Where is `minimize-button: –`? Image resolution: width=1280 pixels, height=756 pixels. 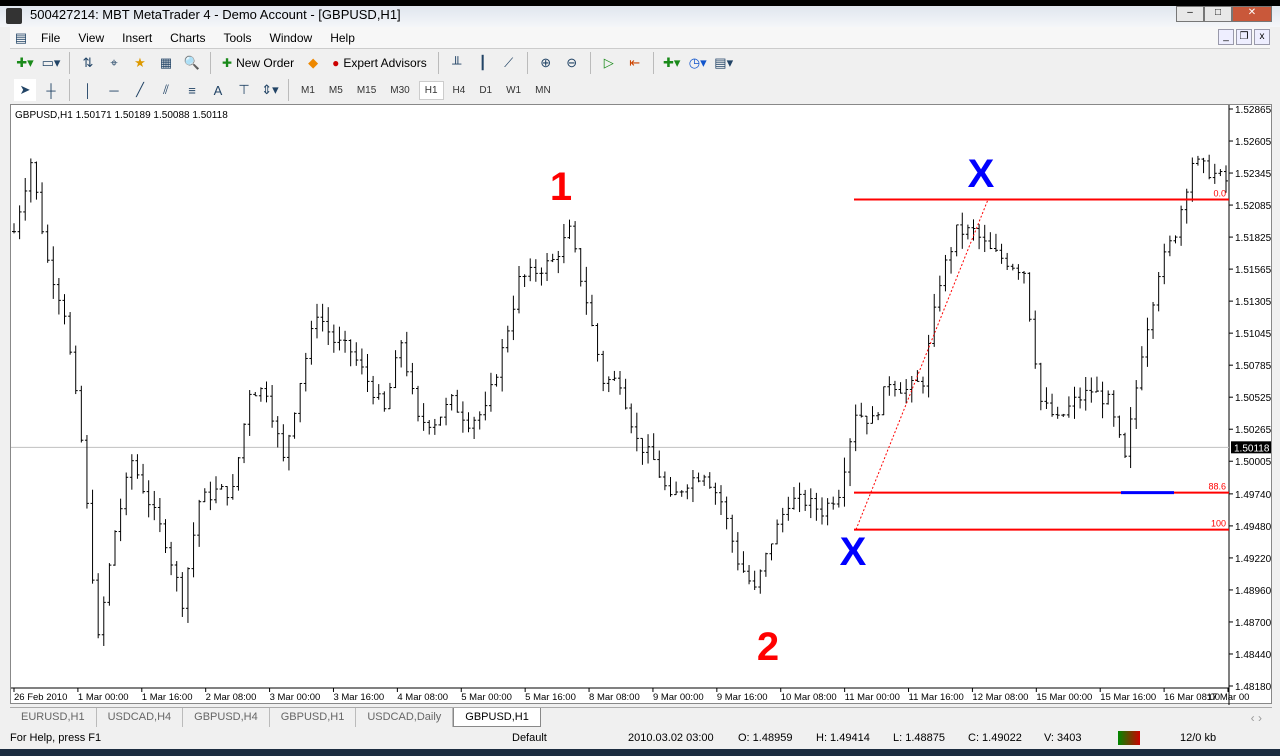
minimize-button: – is located at coordinates (1190, 14).